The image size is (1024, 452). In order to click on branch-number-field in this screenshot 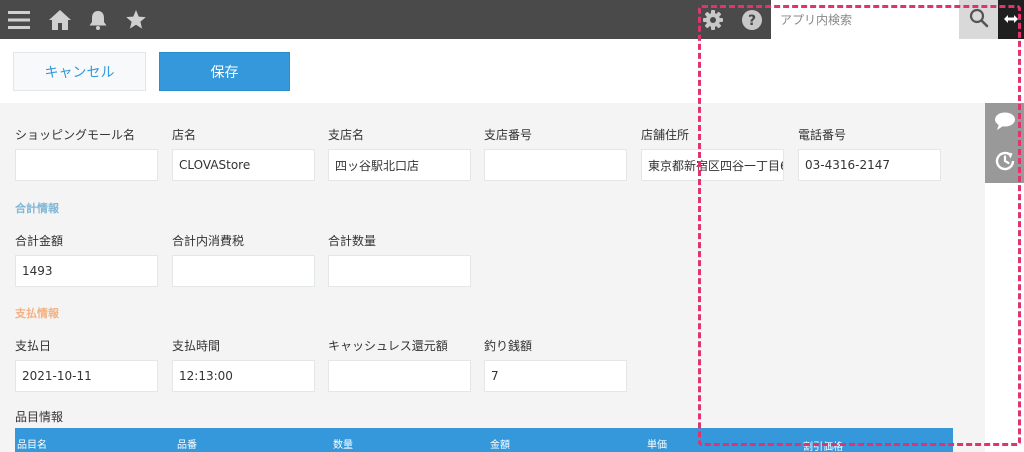, I will do `click(555, 165)`.